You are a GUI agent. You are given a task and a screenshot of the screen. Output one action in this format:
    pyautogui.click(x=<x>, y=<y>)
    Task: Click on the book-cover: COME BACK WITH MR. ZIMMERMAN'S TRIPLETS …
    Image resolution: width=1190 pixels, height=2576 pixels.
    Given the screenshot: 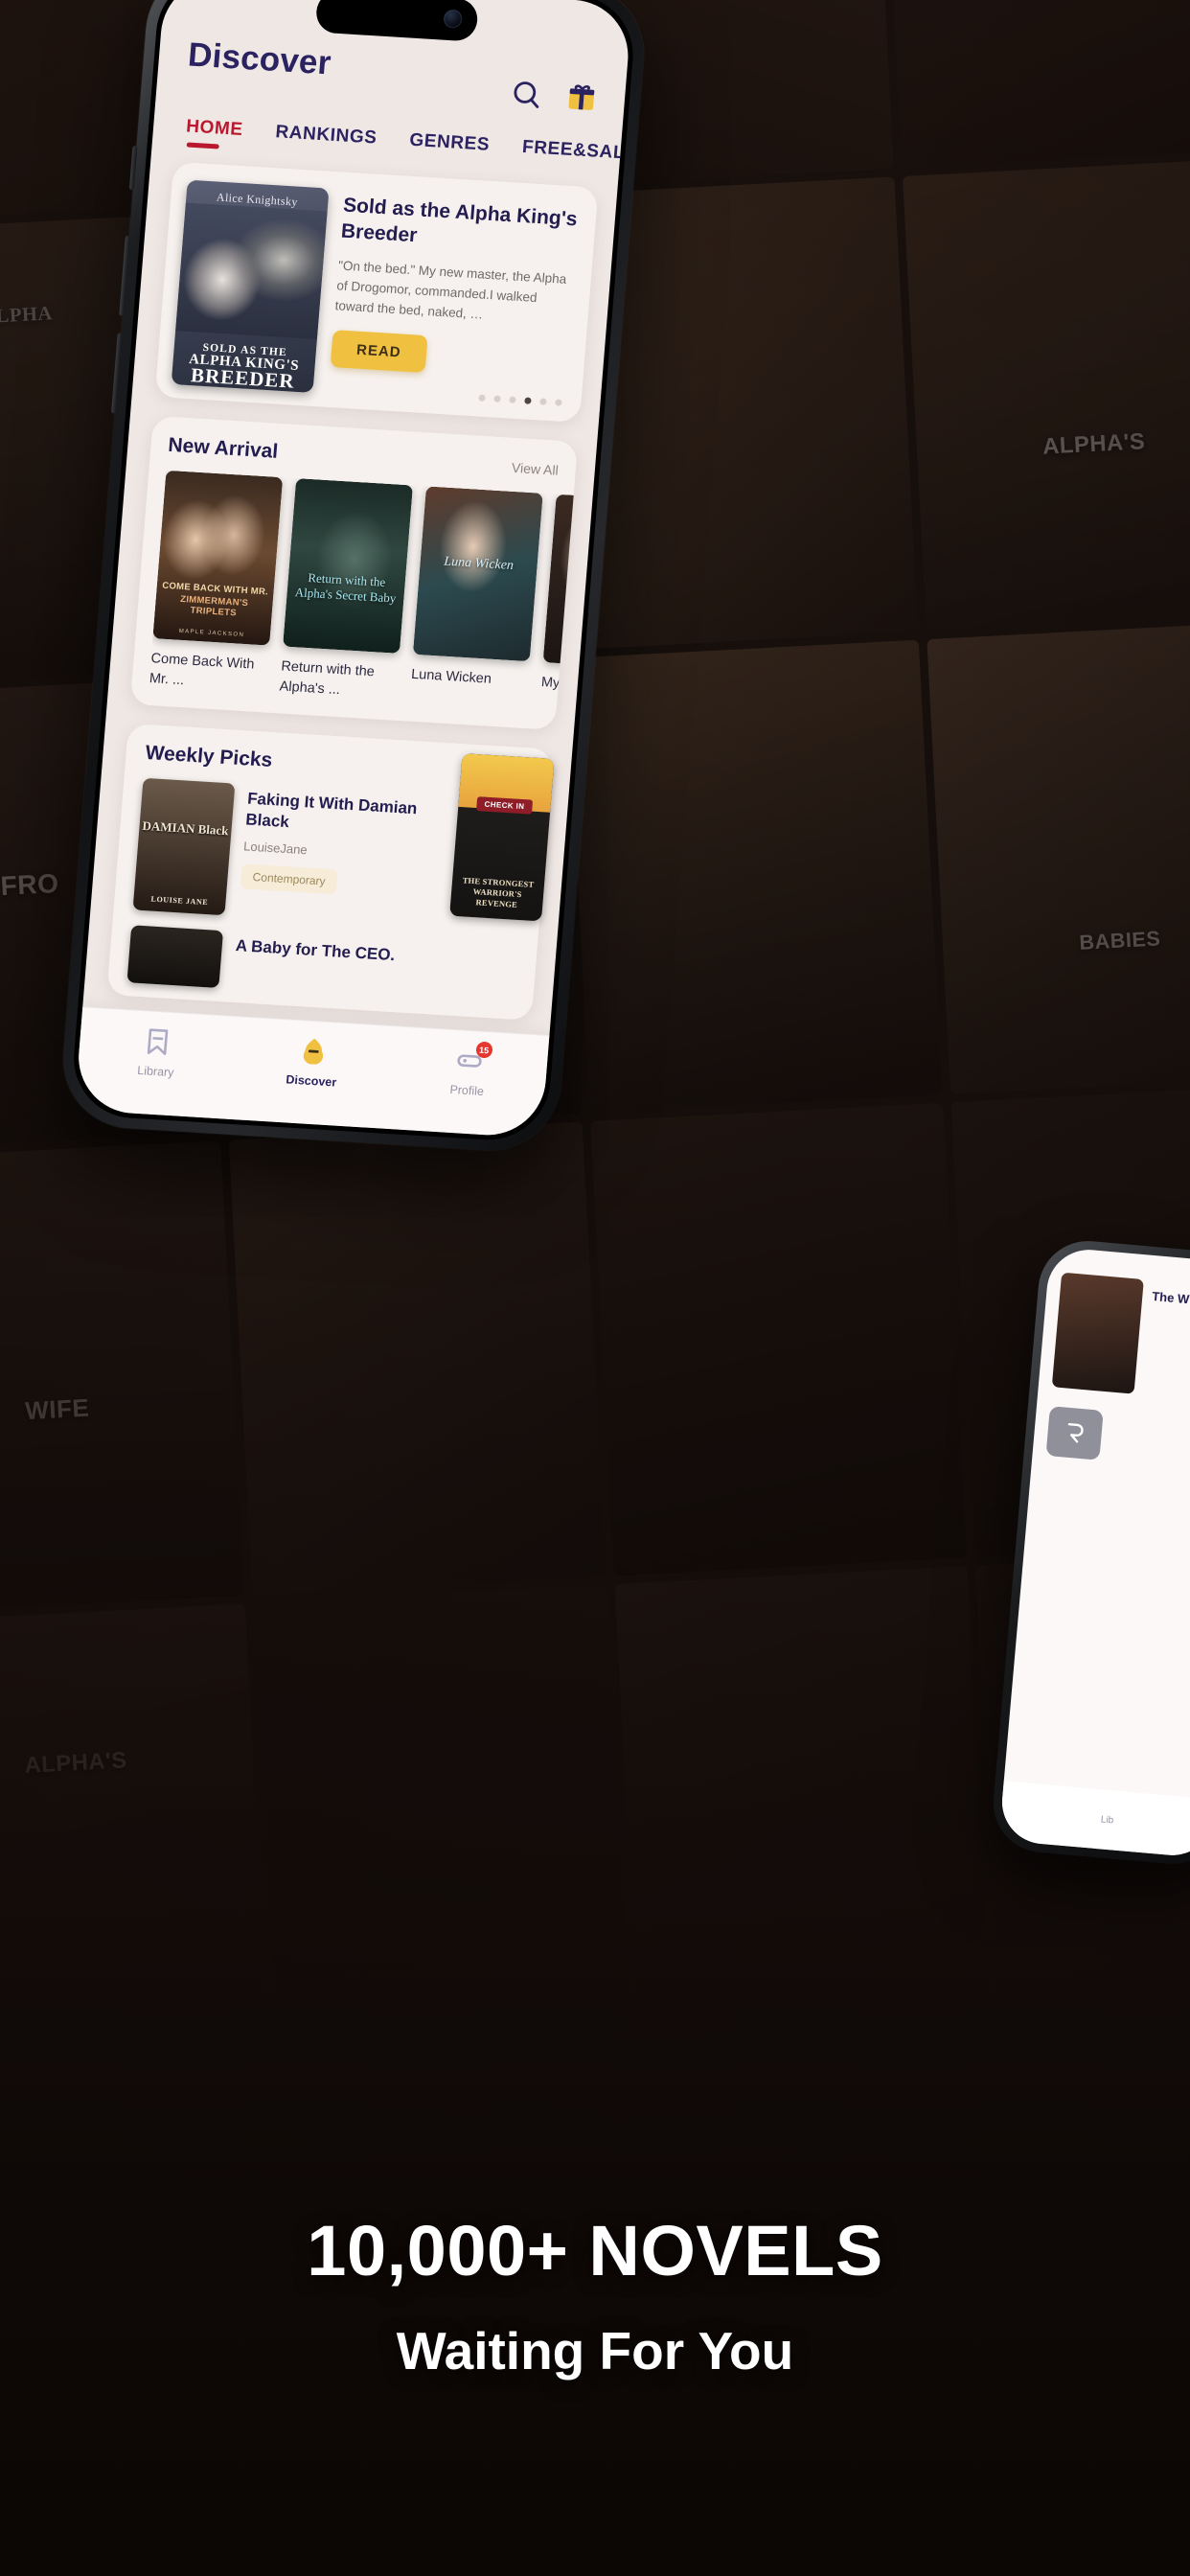 What is the action you would take?
    pyautogui.click(x=218, y=558)
    